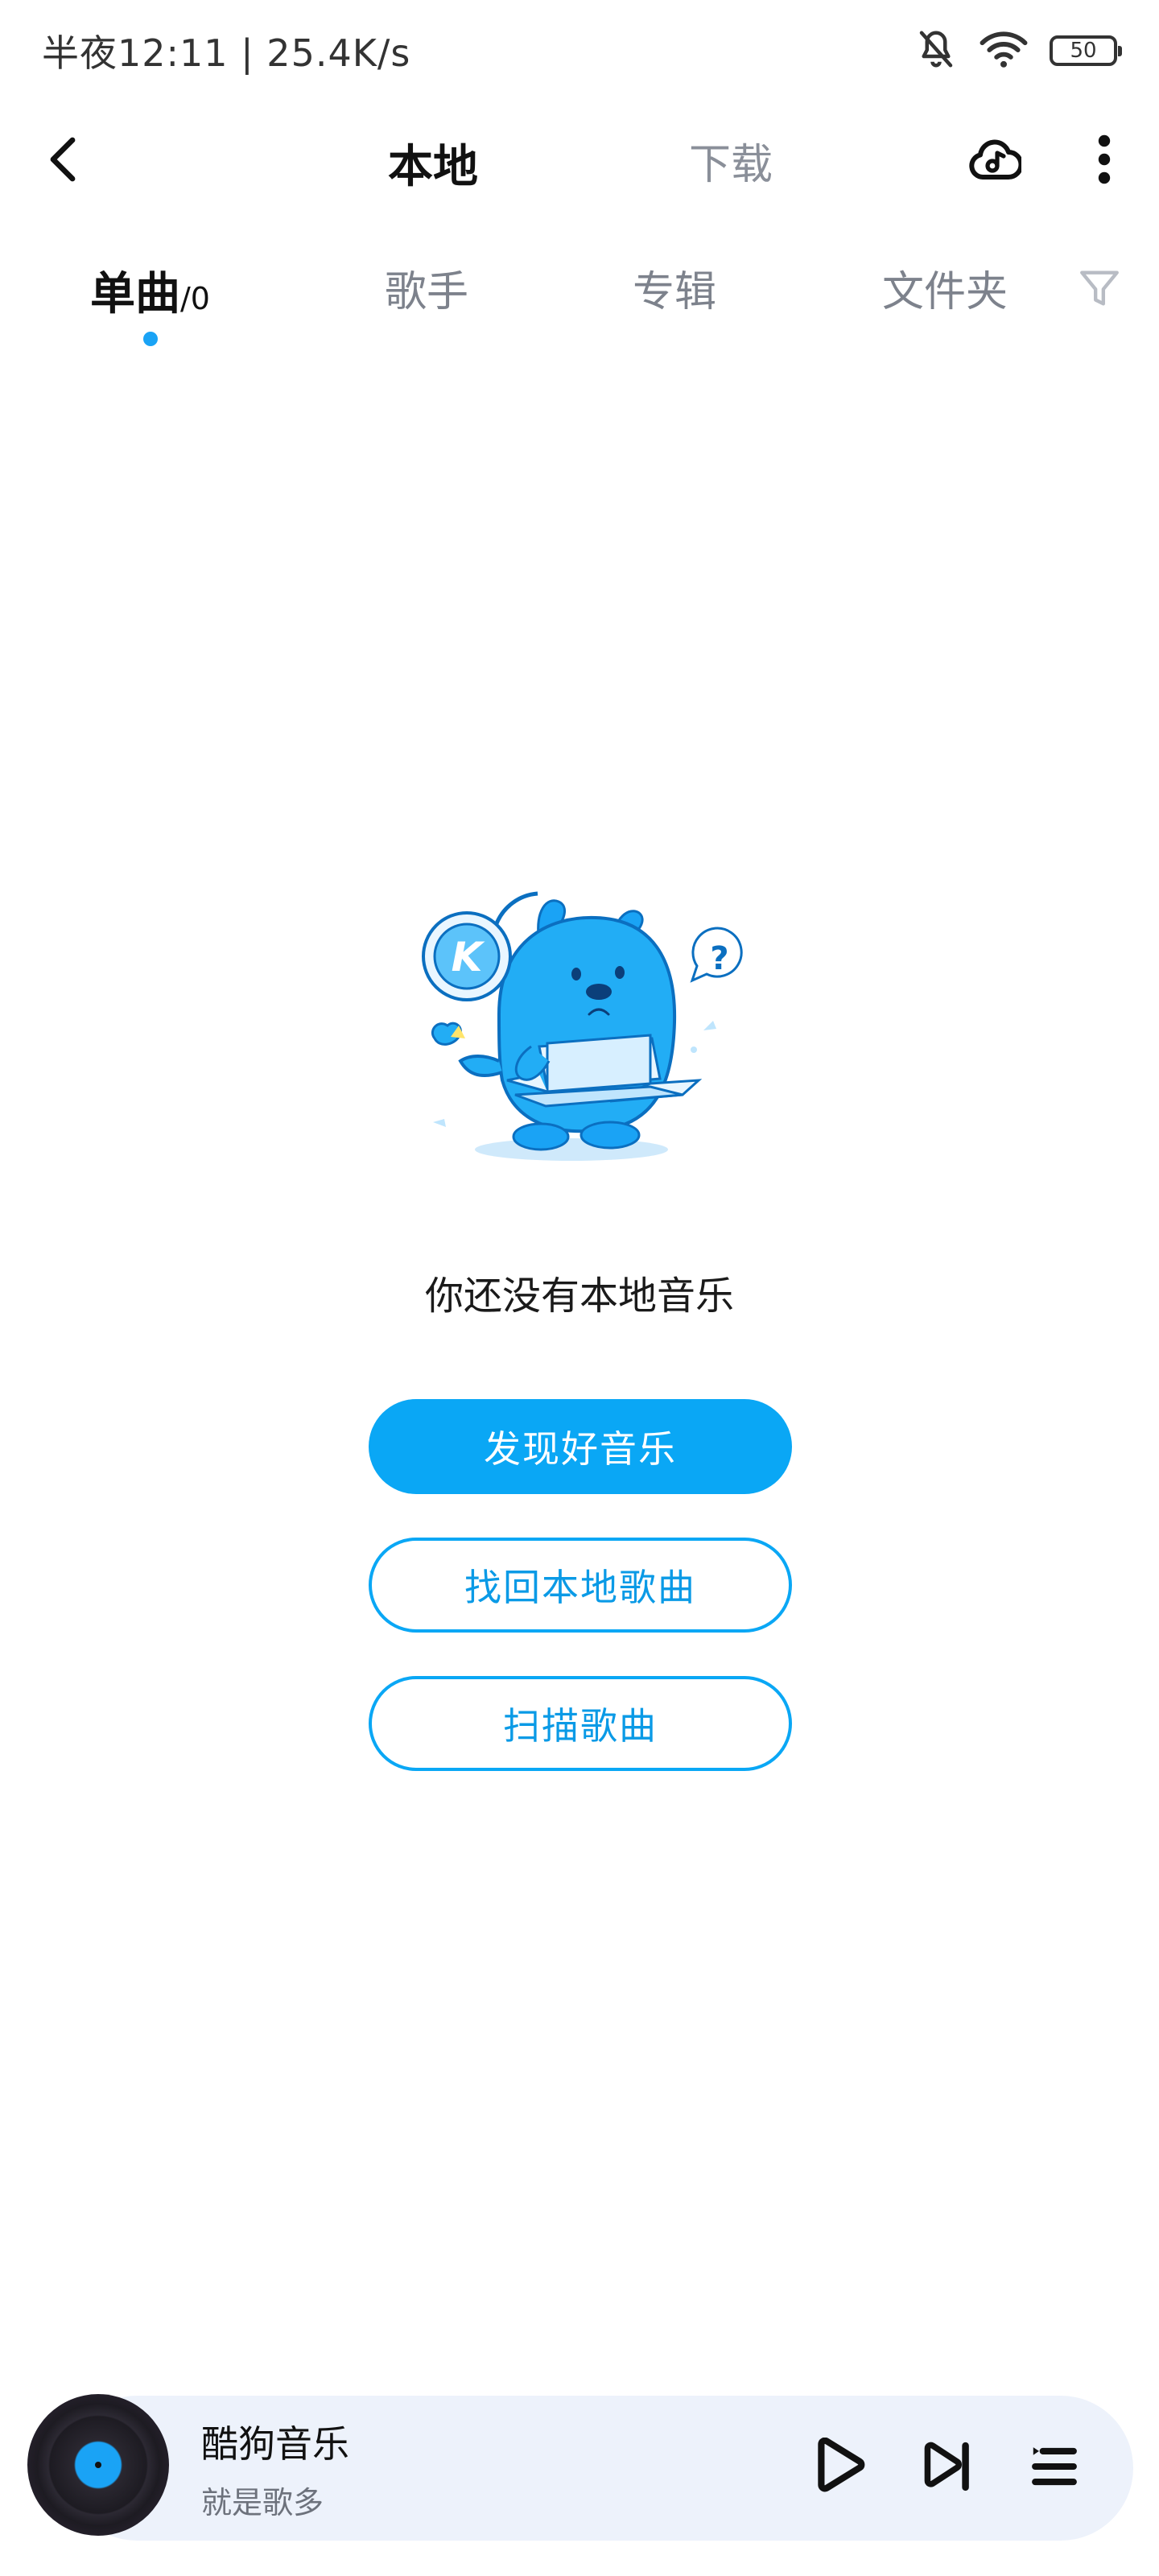  I want to click on battery-icon: 50, so click(1086, 50).